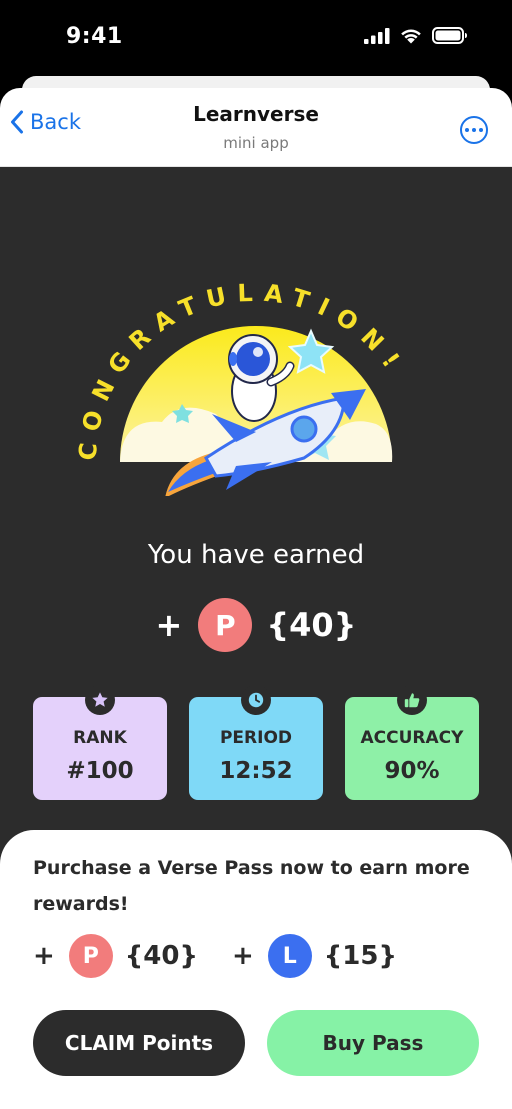 This screenshot has height=1109, width=512. I want to click on pass-points-value: {40}, so click(161, 956).